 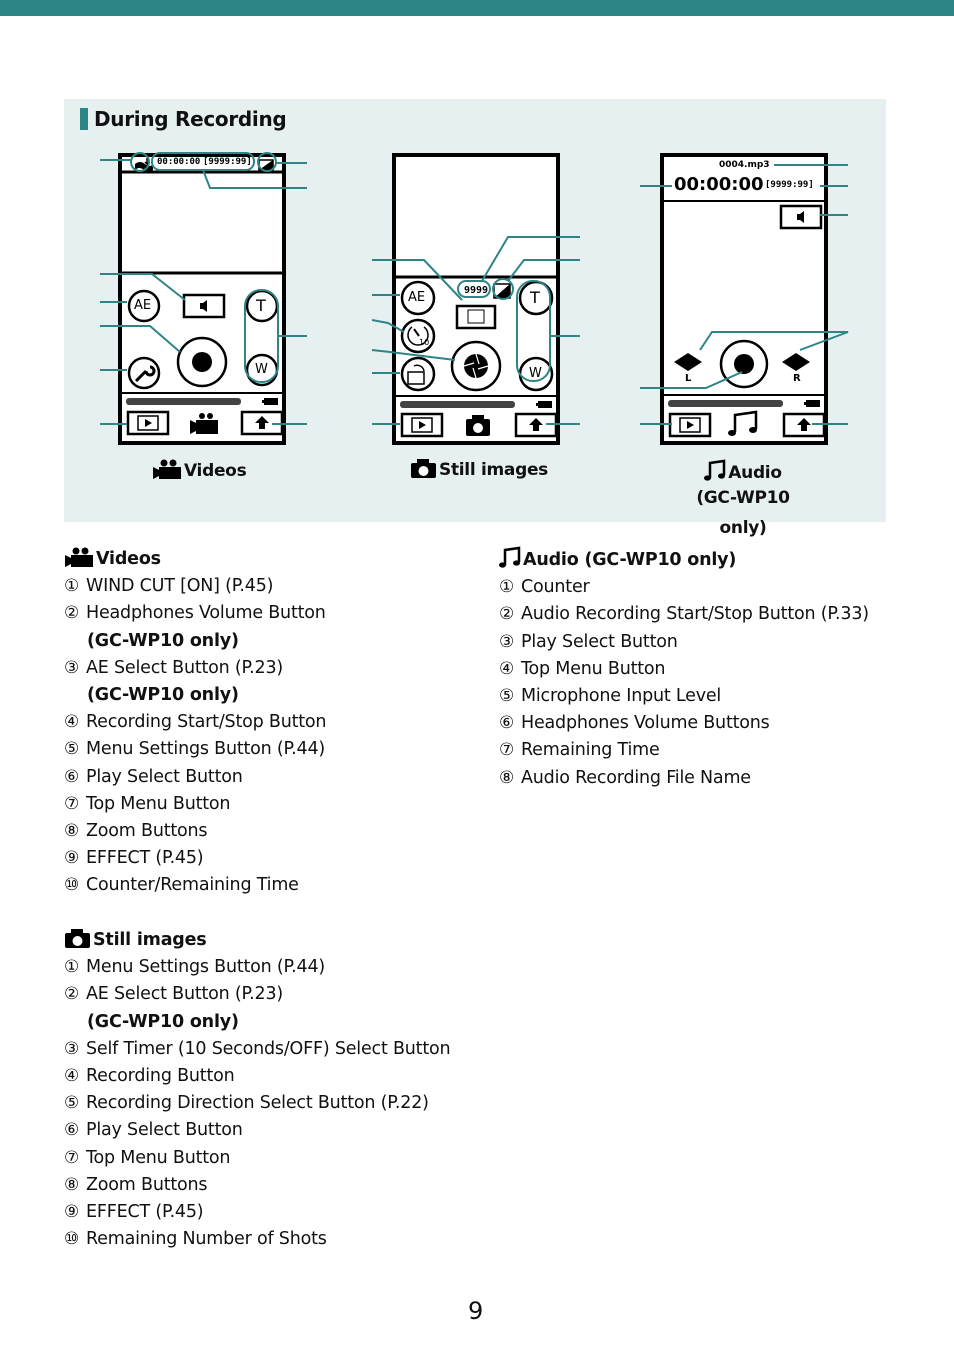 I want to click on legend-audio-title: Audio (GC-WP10 only), so click(x=684, y=560).